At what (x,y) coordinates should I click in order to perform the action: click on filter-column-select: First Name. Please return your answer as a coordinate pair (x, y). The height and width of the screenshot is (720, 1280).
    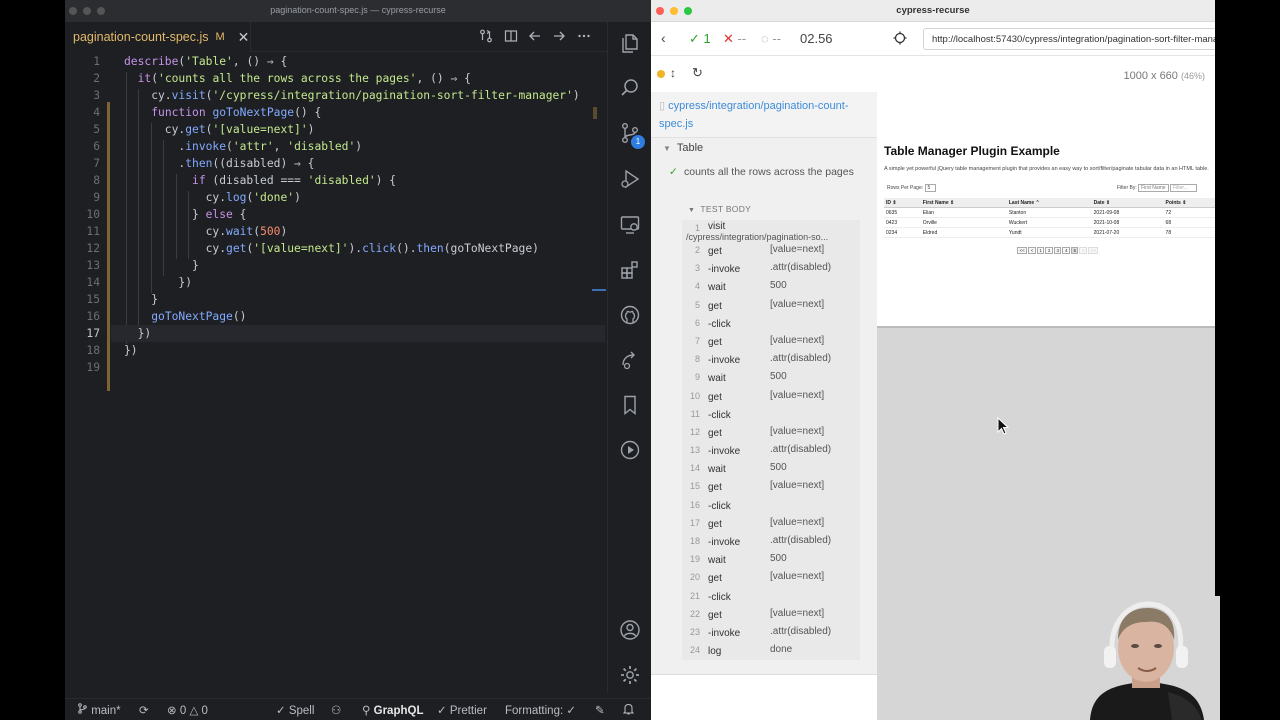
    Looking at the image, I should click on (1153, 188).